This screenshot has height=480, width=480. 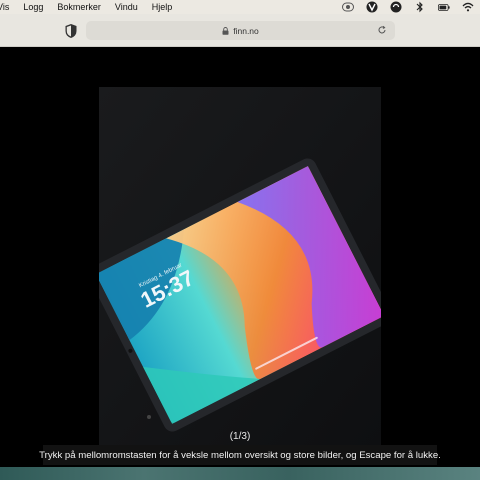 I want to click on menu-item-vis: Vis, so click(x=4, y=7).